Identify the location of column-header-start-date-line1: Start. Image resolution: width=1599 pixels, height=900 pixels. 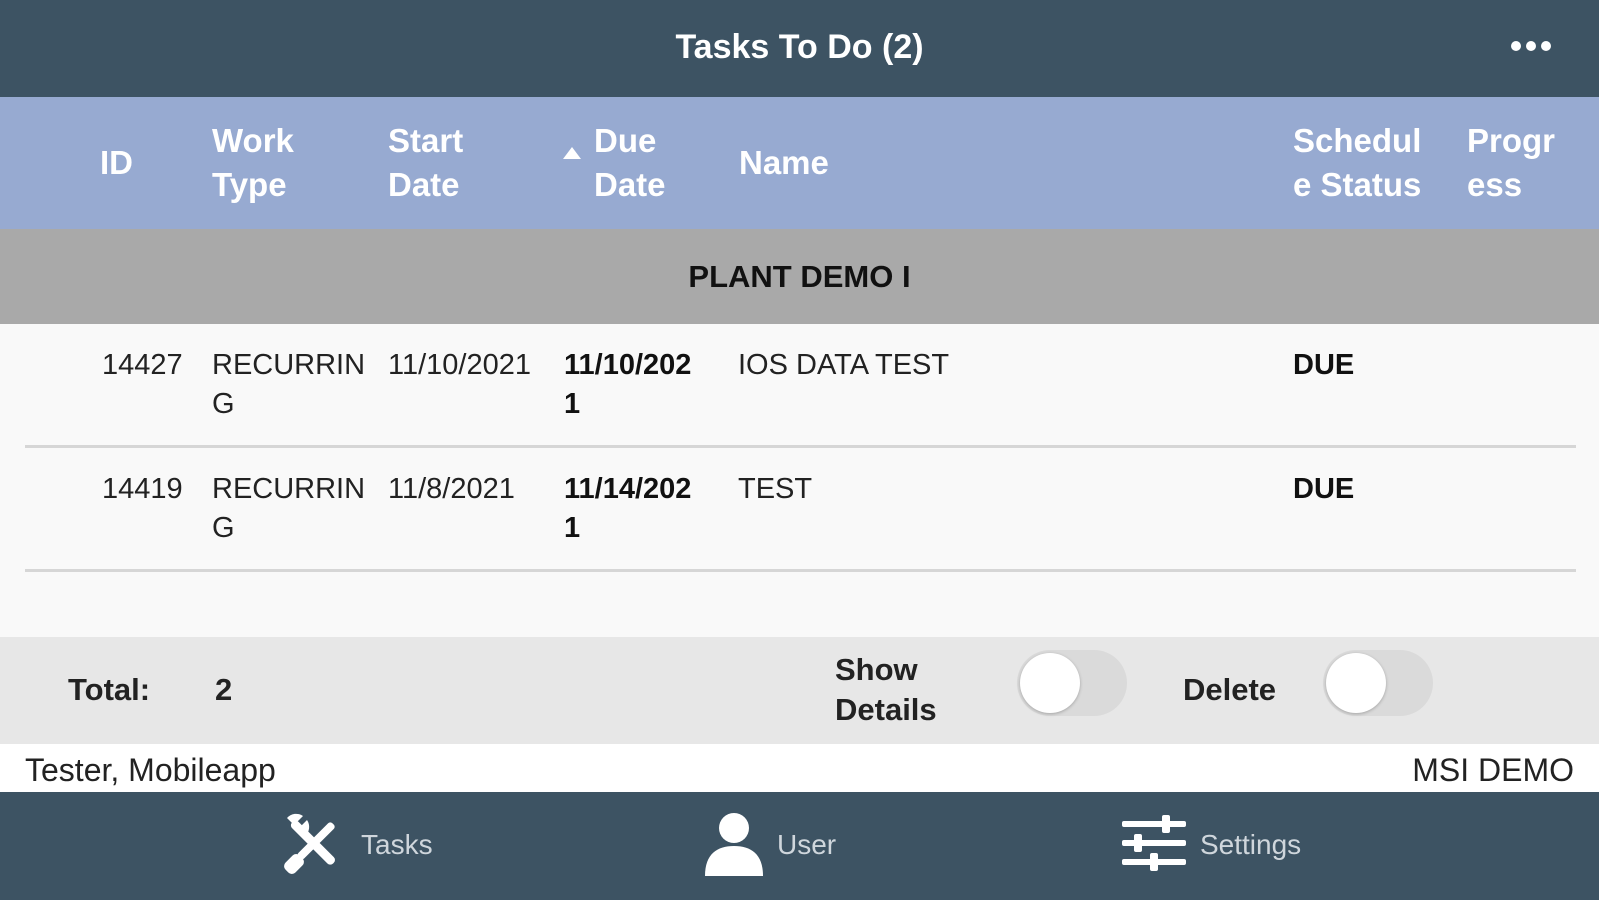
(426, 140).